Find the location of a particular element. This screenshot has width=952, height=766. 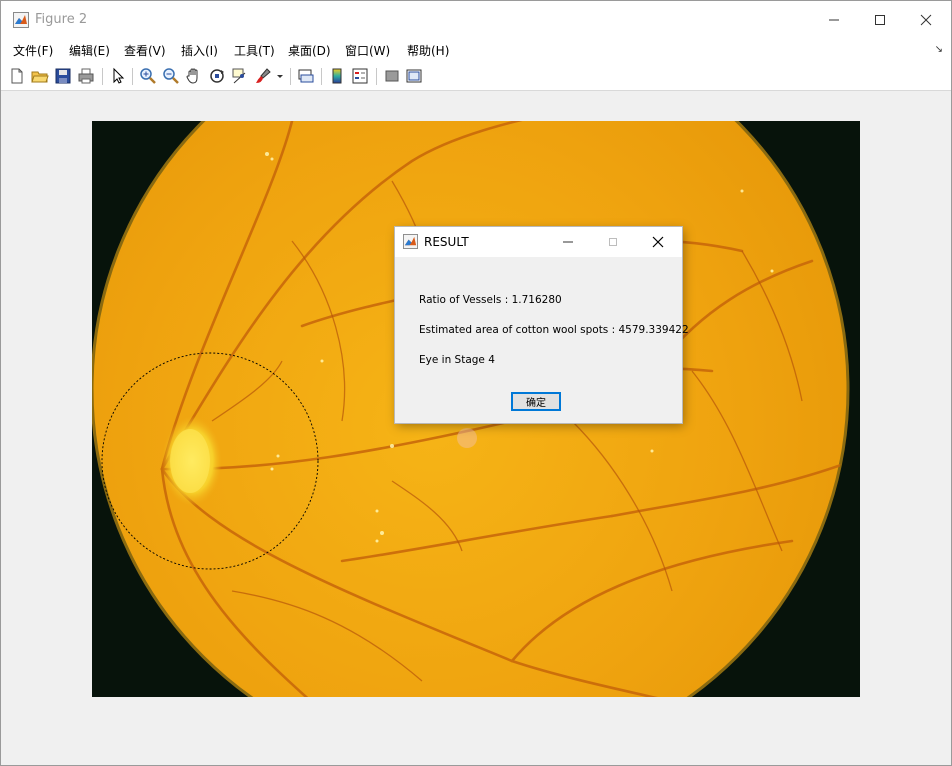

menu-insert: 插入(I) is located at coordinates (199, 50).